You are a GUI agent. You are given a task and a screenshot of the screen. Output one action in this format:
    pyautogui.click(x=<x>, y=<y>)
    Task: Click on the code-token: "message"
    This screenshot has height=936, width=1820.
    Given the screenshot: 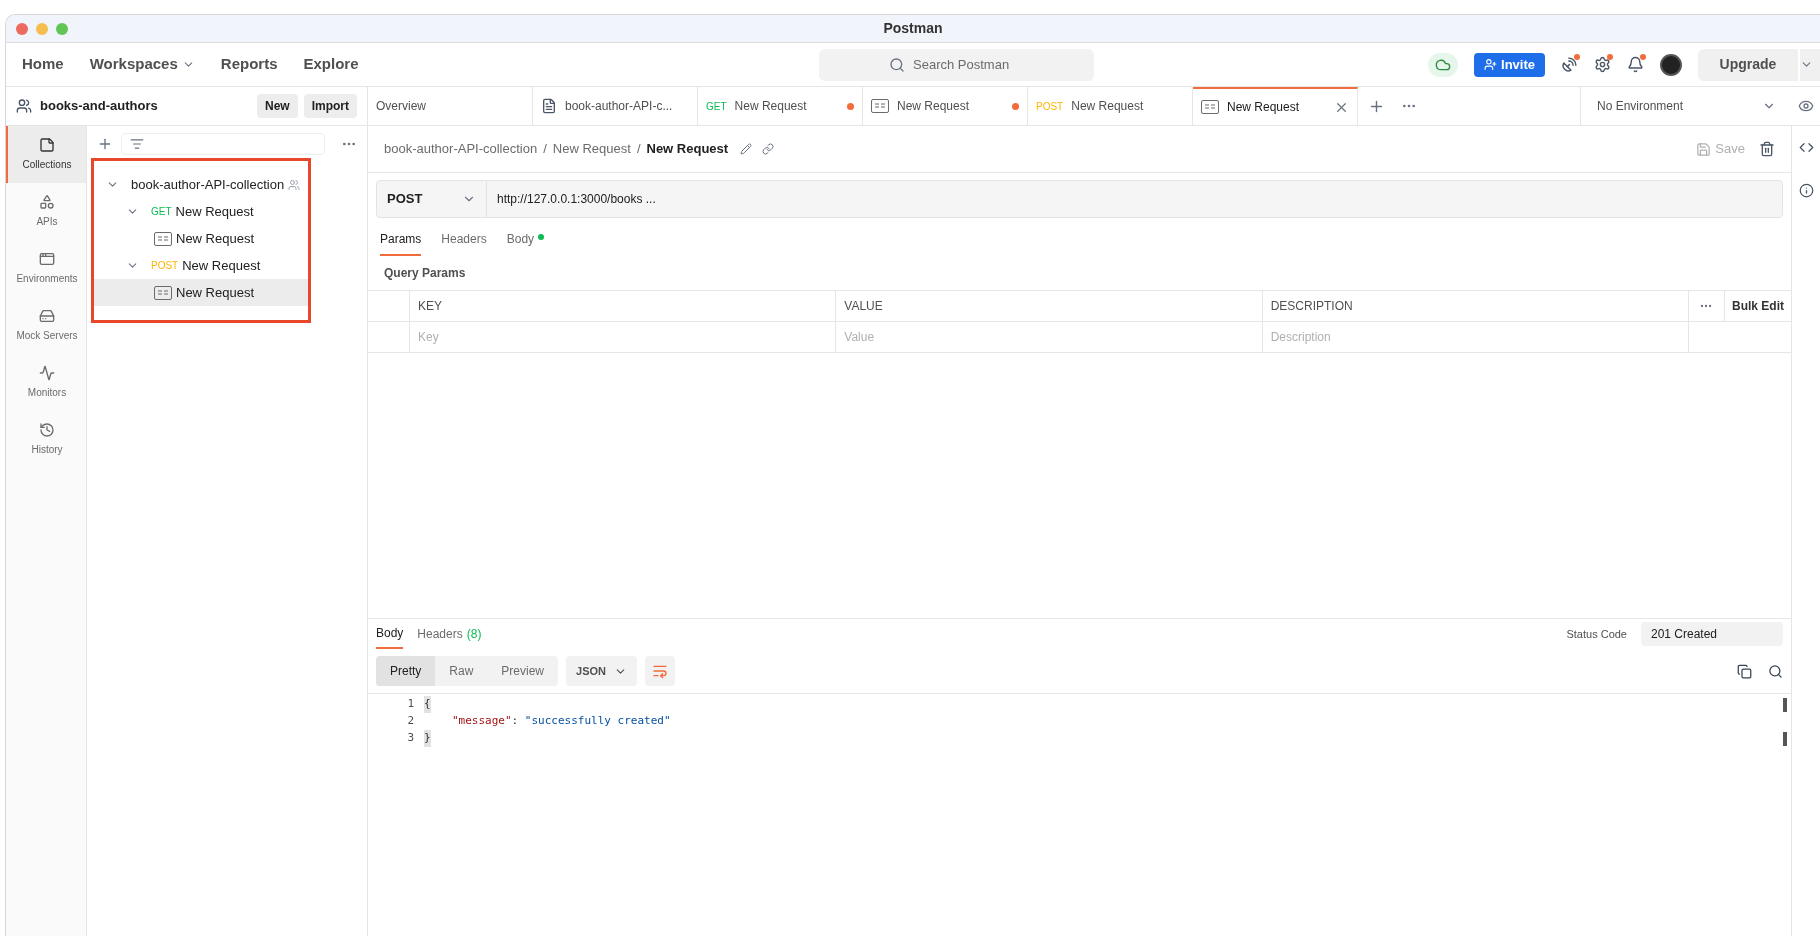 What is the action you would take?
    pyautogui.click(x=482, y=721)
    